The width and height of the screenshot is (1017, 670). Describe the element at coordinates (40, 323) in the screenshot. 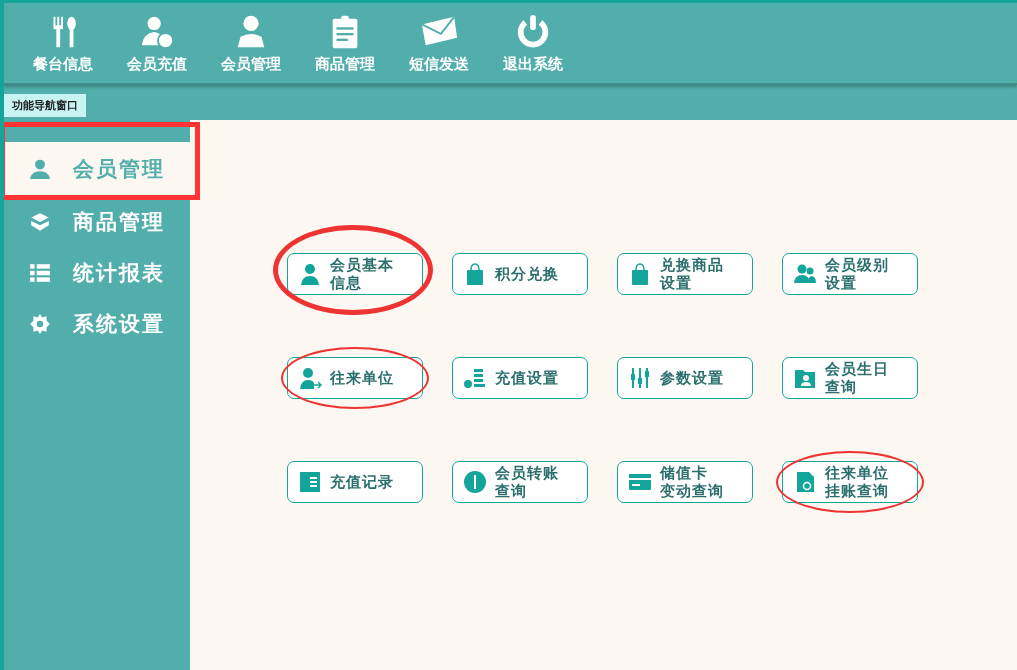

I see `gear-icon` at that location.